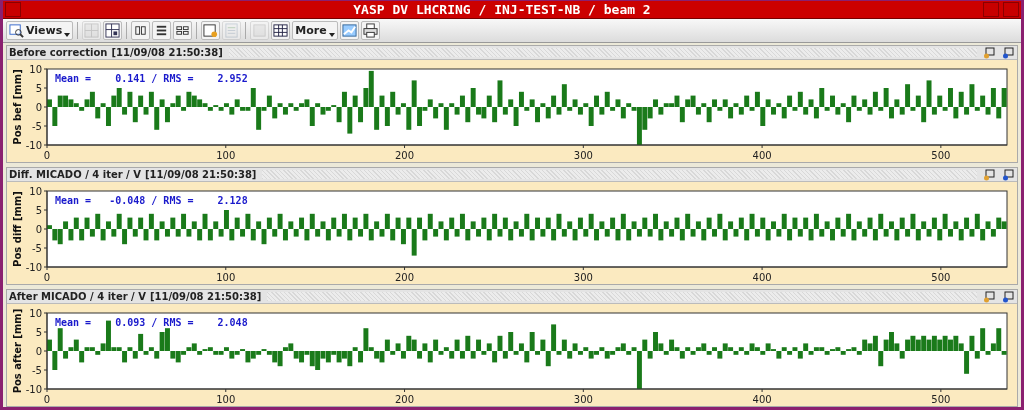 The height and width of the screenshot is (410, 1024). Describe the element at coordinates (151, 322) in the screenshot. I see `statistics-text: Mean = 0.093 / RMS = 2.048` at that location.